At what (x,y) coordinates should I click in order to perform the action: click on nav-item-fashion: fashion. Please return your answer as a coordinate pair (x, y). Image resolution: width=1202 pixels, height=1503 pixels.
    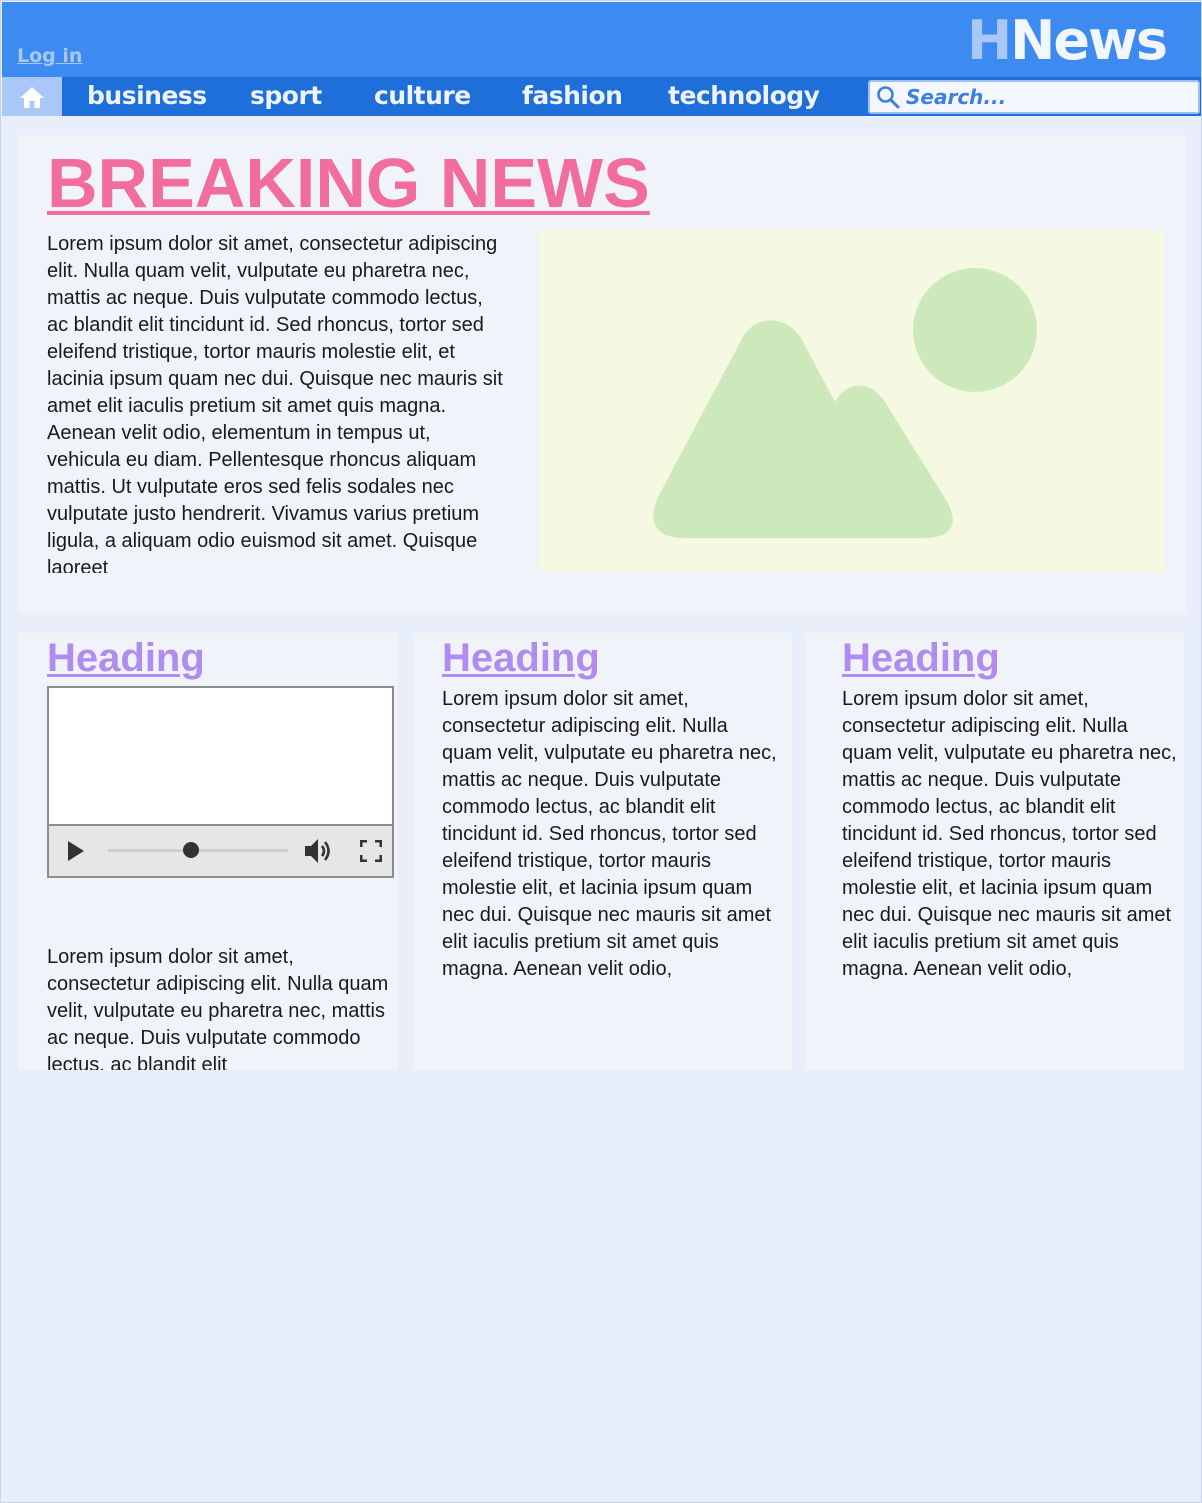
    Looking at the image, I should click on (572, 96).